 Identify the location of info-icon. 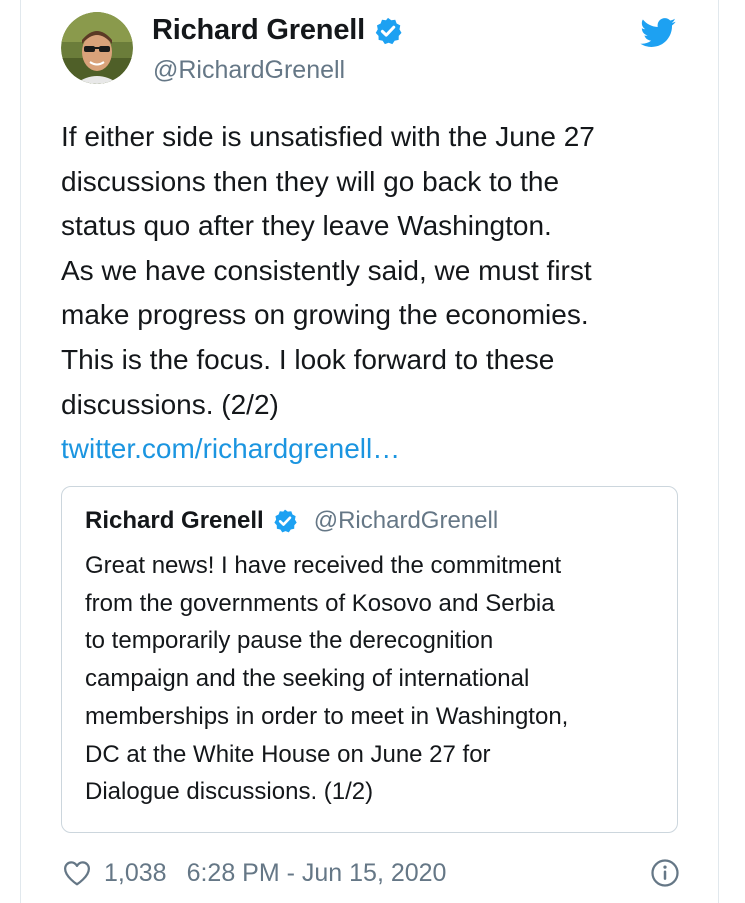
(665, 873).